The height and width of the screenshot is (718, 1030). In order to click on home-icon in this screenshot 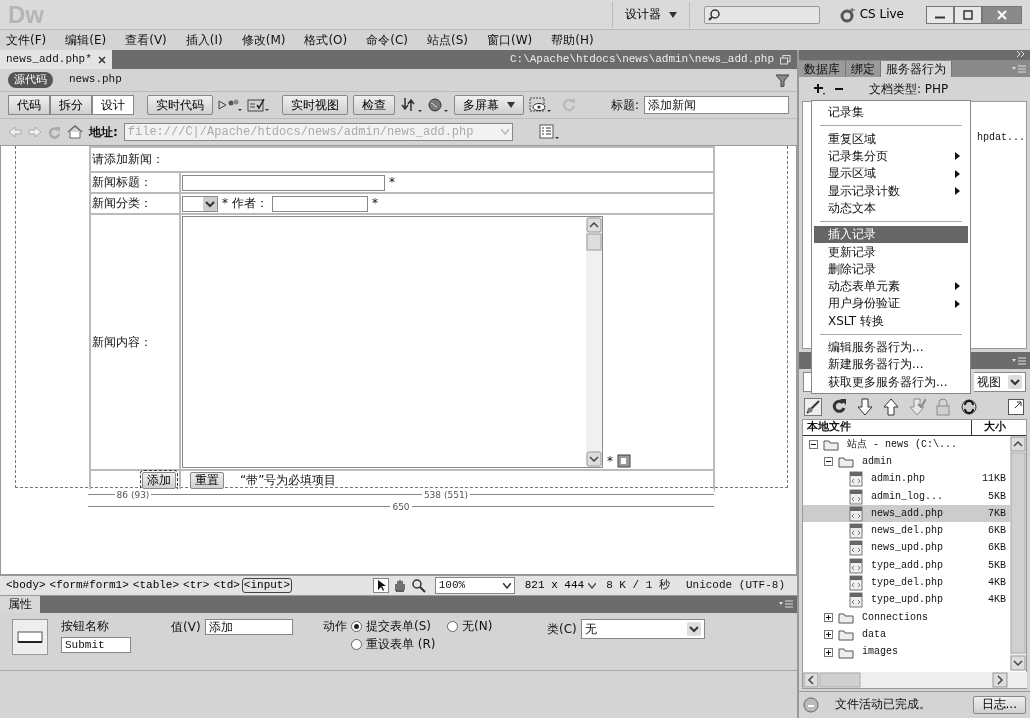, I will do `click(75, 132)`.